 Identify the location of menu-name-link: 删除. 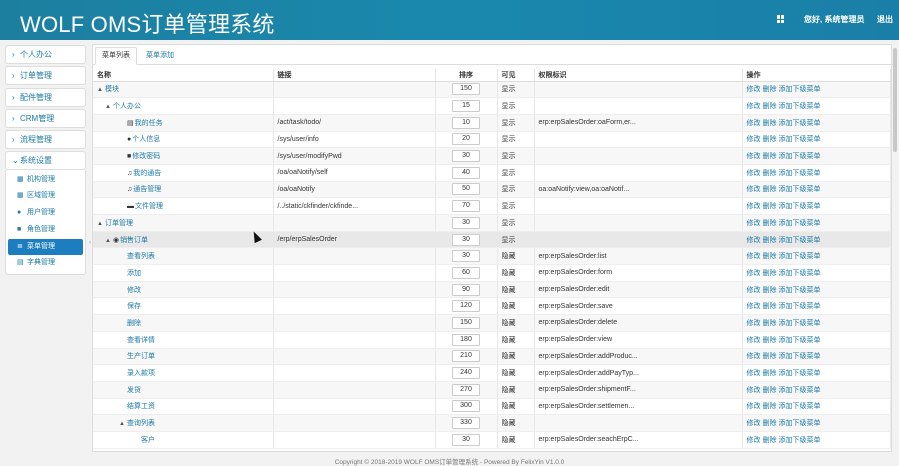
(134, 323).